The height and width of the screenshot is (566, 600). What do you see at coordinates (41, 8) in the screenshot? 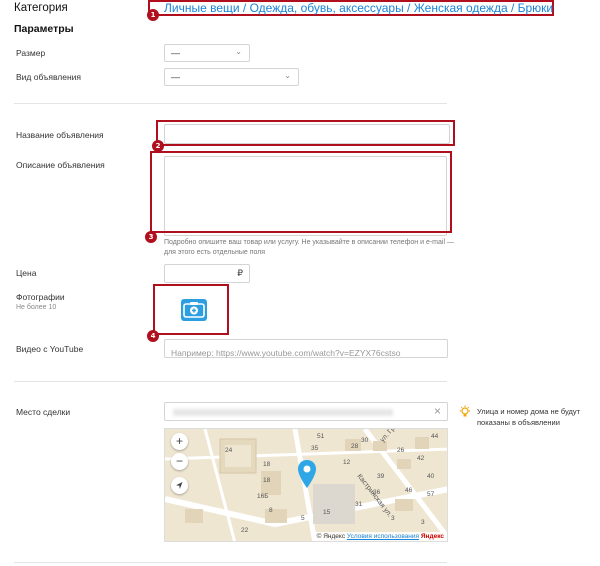
I see `category-label: Категория` at bounding box center [41, 8].